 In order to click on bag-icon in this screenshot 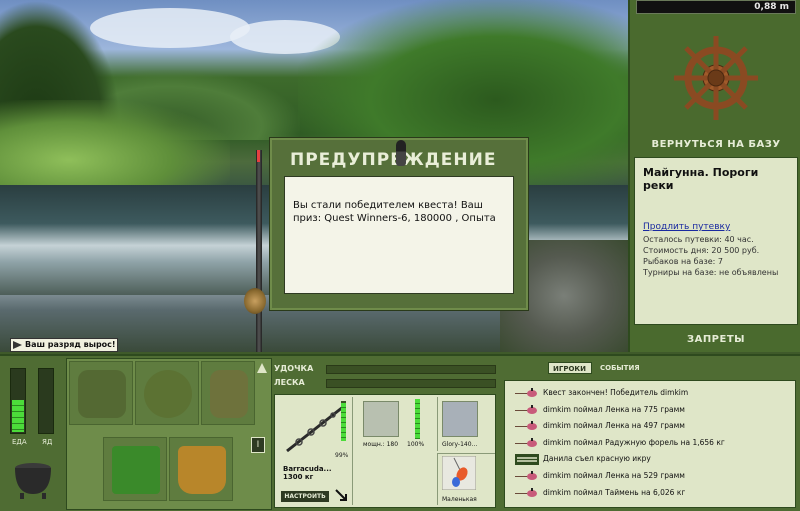, I will do `click(168, 394)`.